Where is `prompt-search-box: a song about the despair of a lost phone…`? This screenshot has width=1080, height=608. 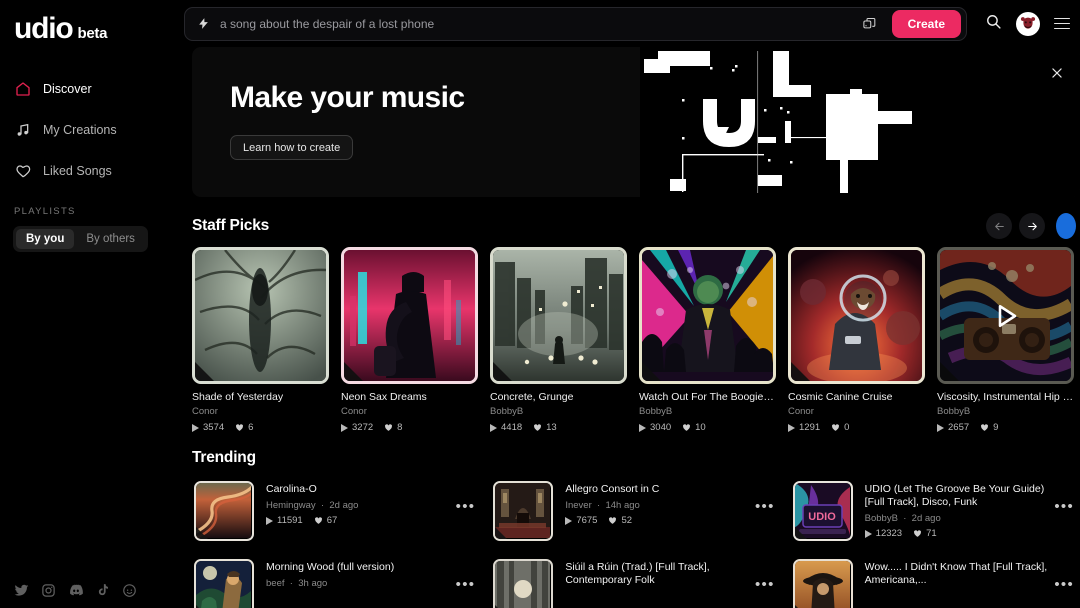
prompt-search-box: a song about the despair of a lost phone… is located at coordinates (575, 23).